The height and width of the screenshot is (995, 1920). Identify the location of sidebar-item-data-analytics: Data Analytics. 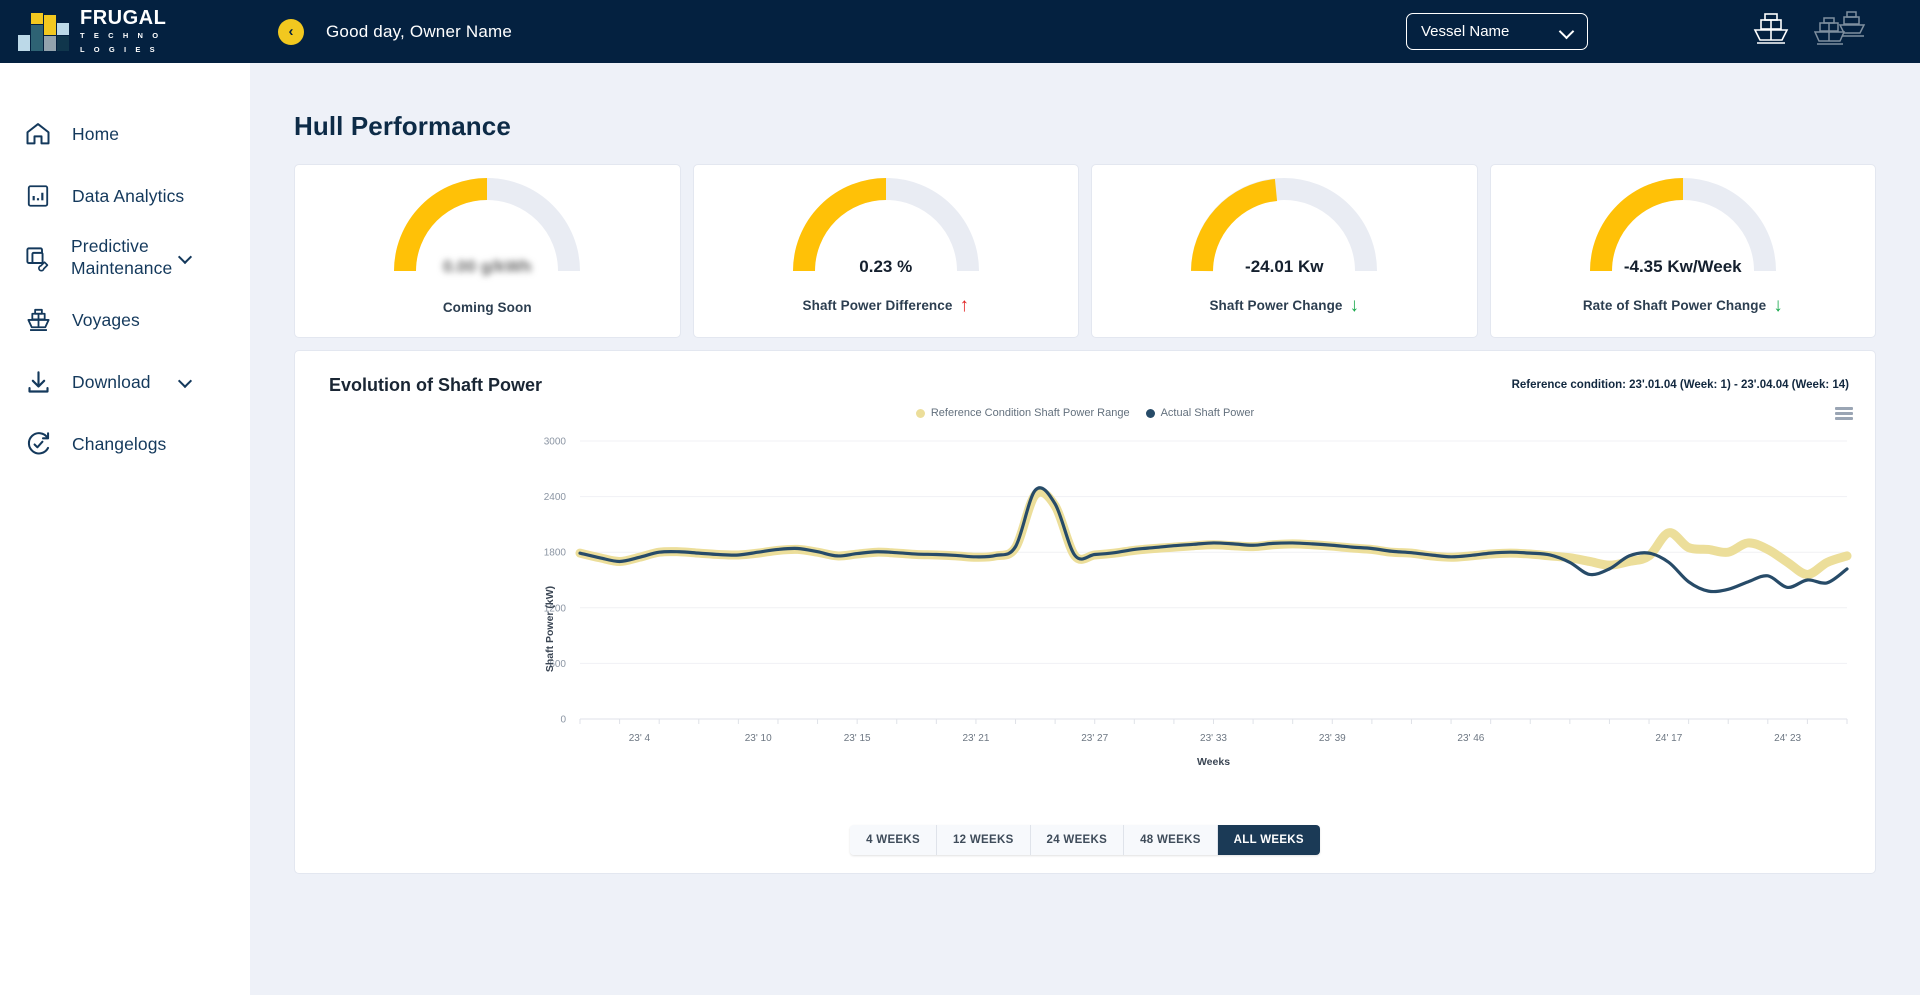
(125, 196).